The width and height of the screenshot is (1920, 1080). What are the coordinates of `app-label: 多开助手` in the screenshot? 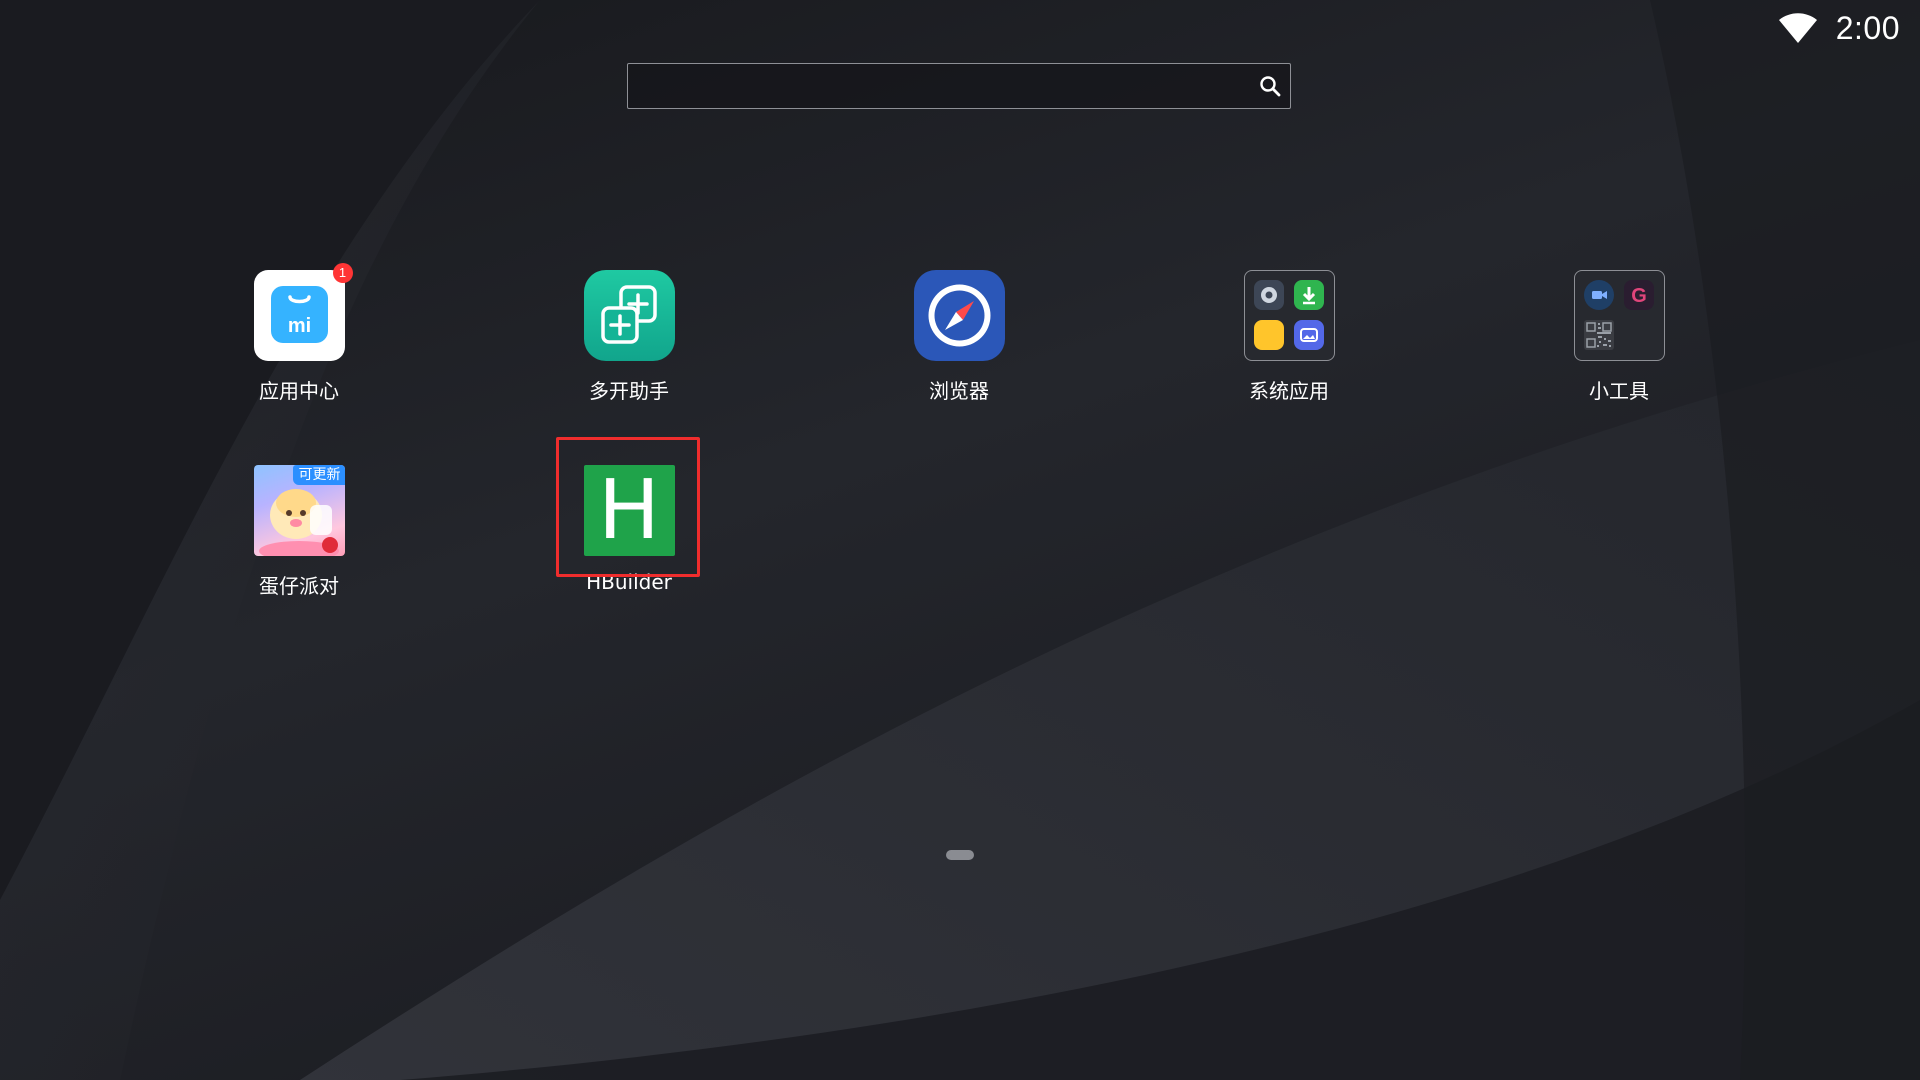 It's located at (629, 391).